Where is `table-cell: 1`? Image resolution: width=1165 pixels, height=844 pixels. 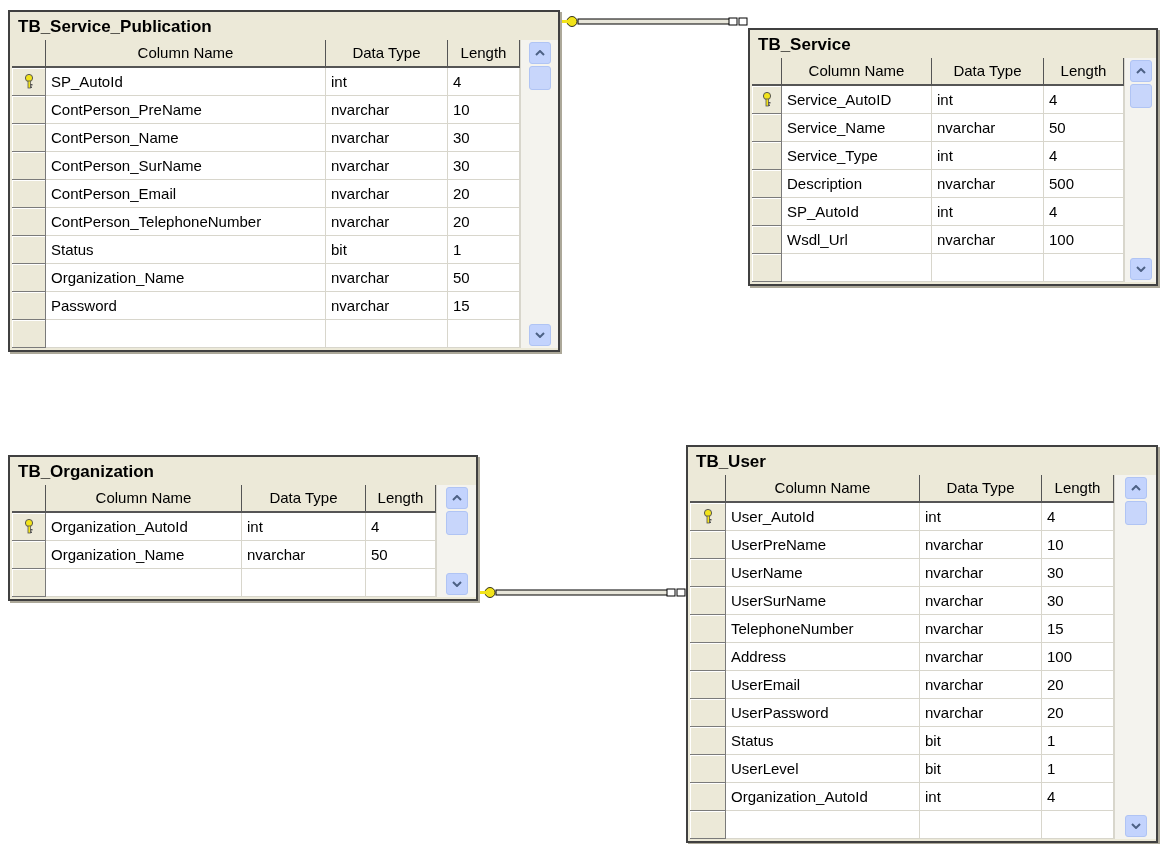 table-cell: 1 is located at coordinates (484, 250).